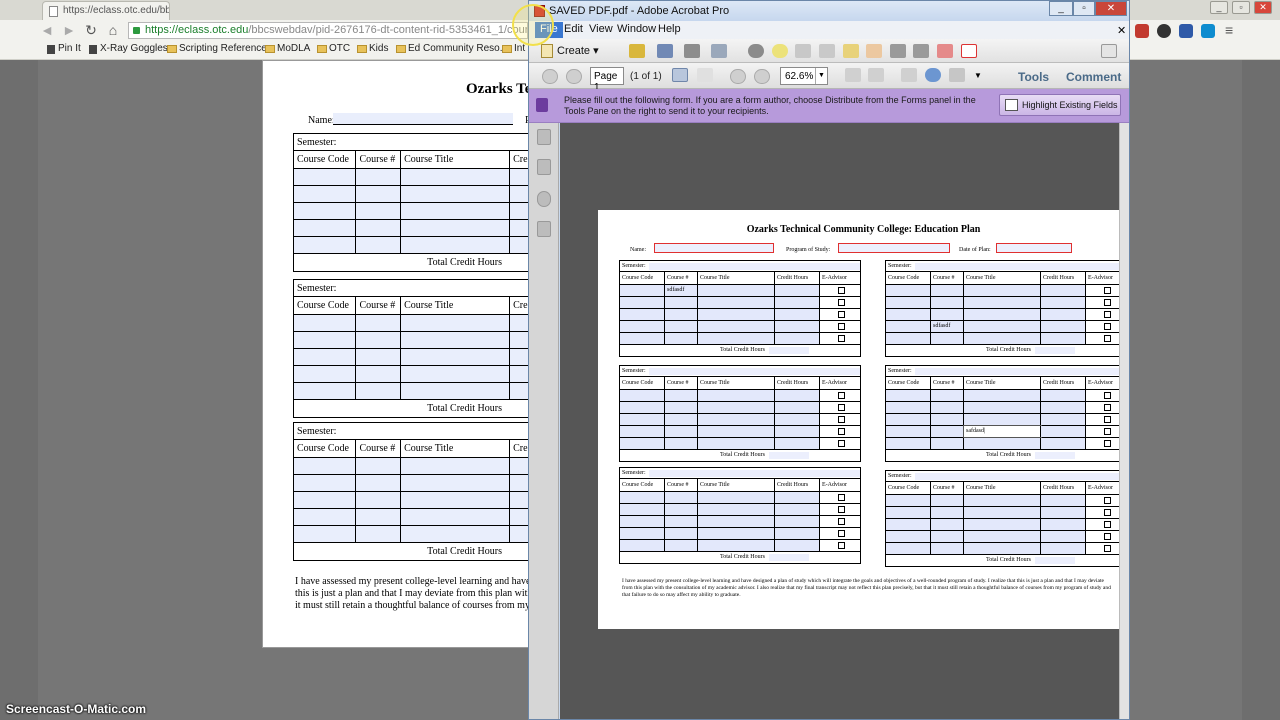 This screenshot has width=1280, height=720. Describe the element at coordinates (978, 75) in the screenshot. I see `toolbar-dropdown-icon: ▼` at that location.